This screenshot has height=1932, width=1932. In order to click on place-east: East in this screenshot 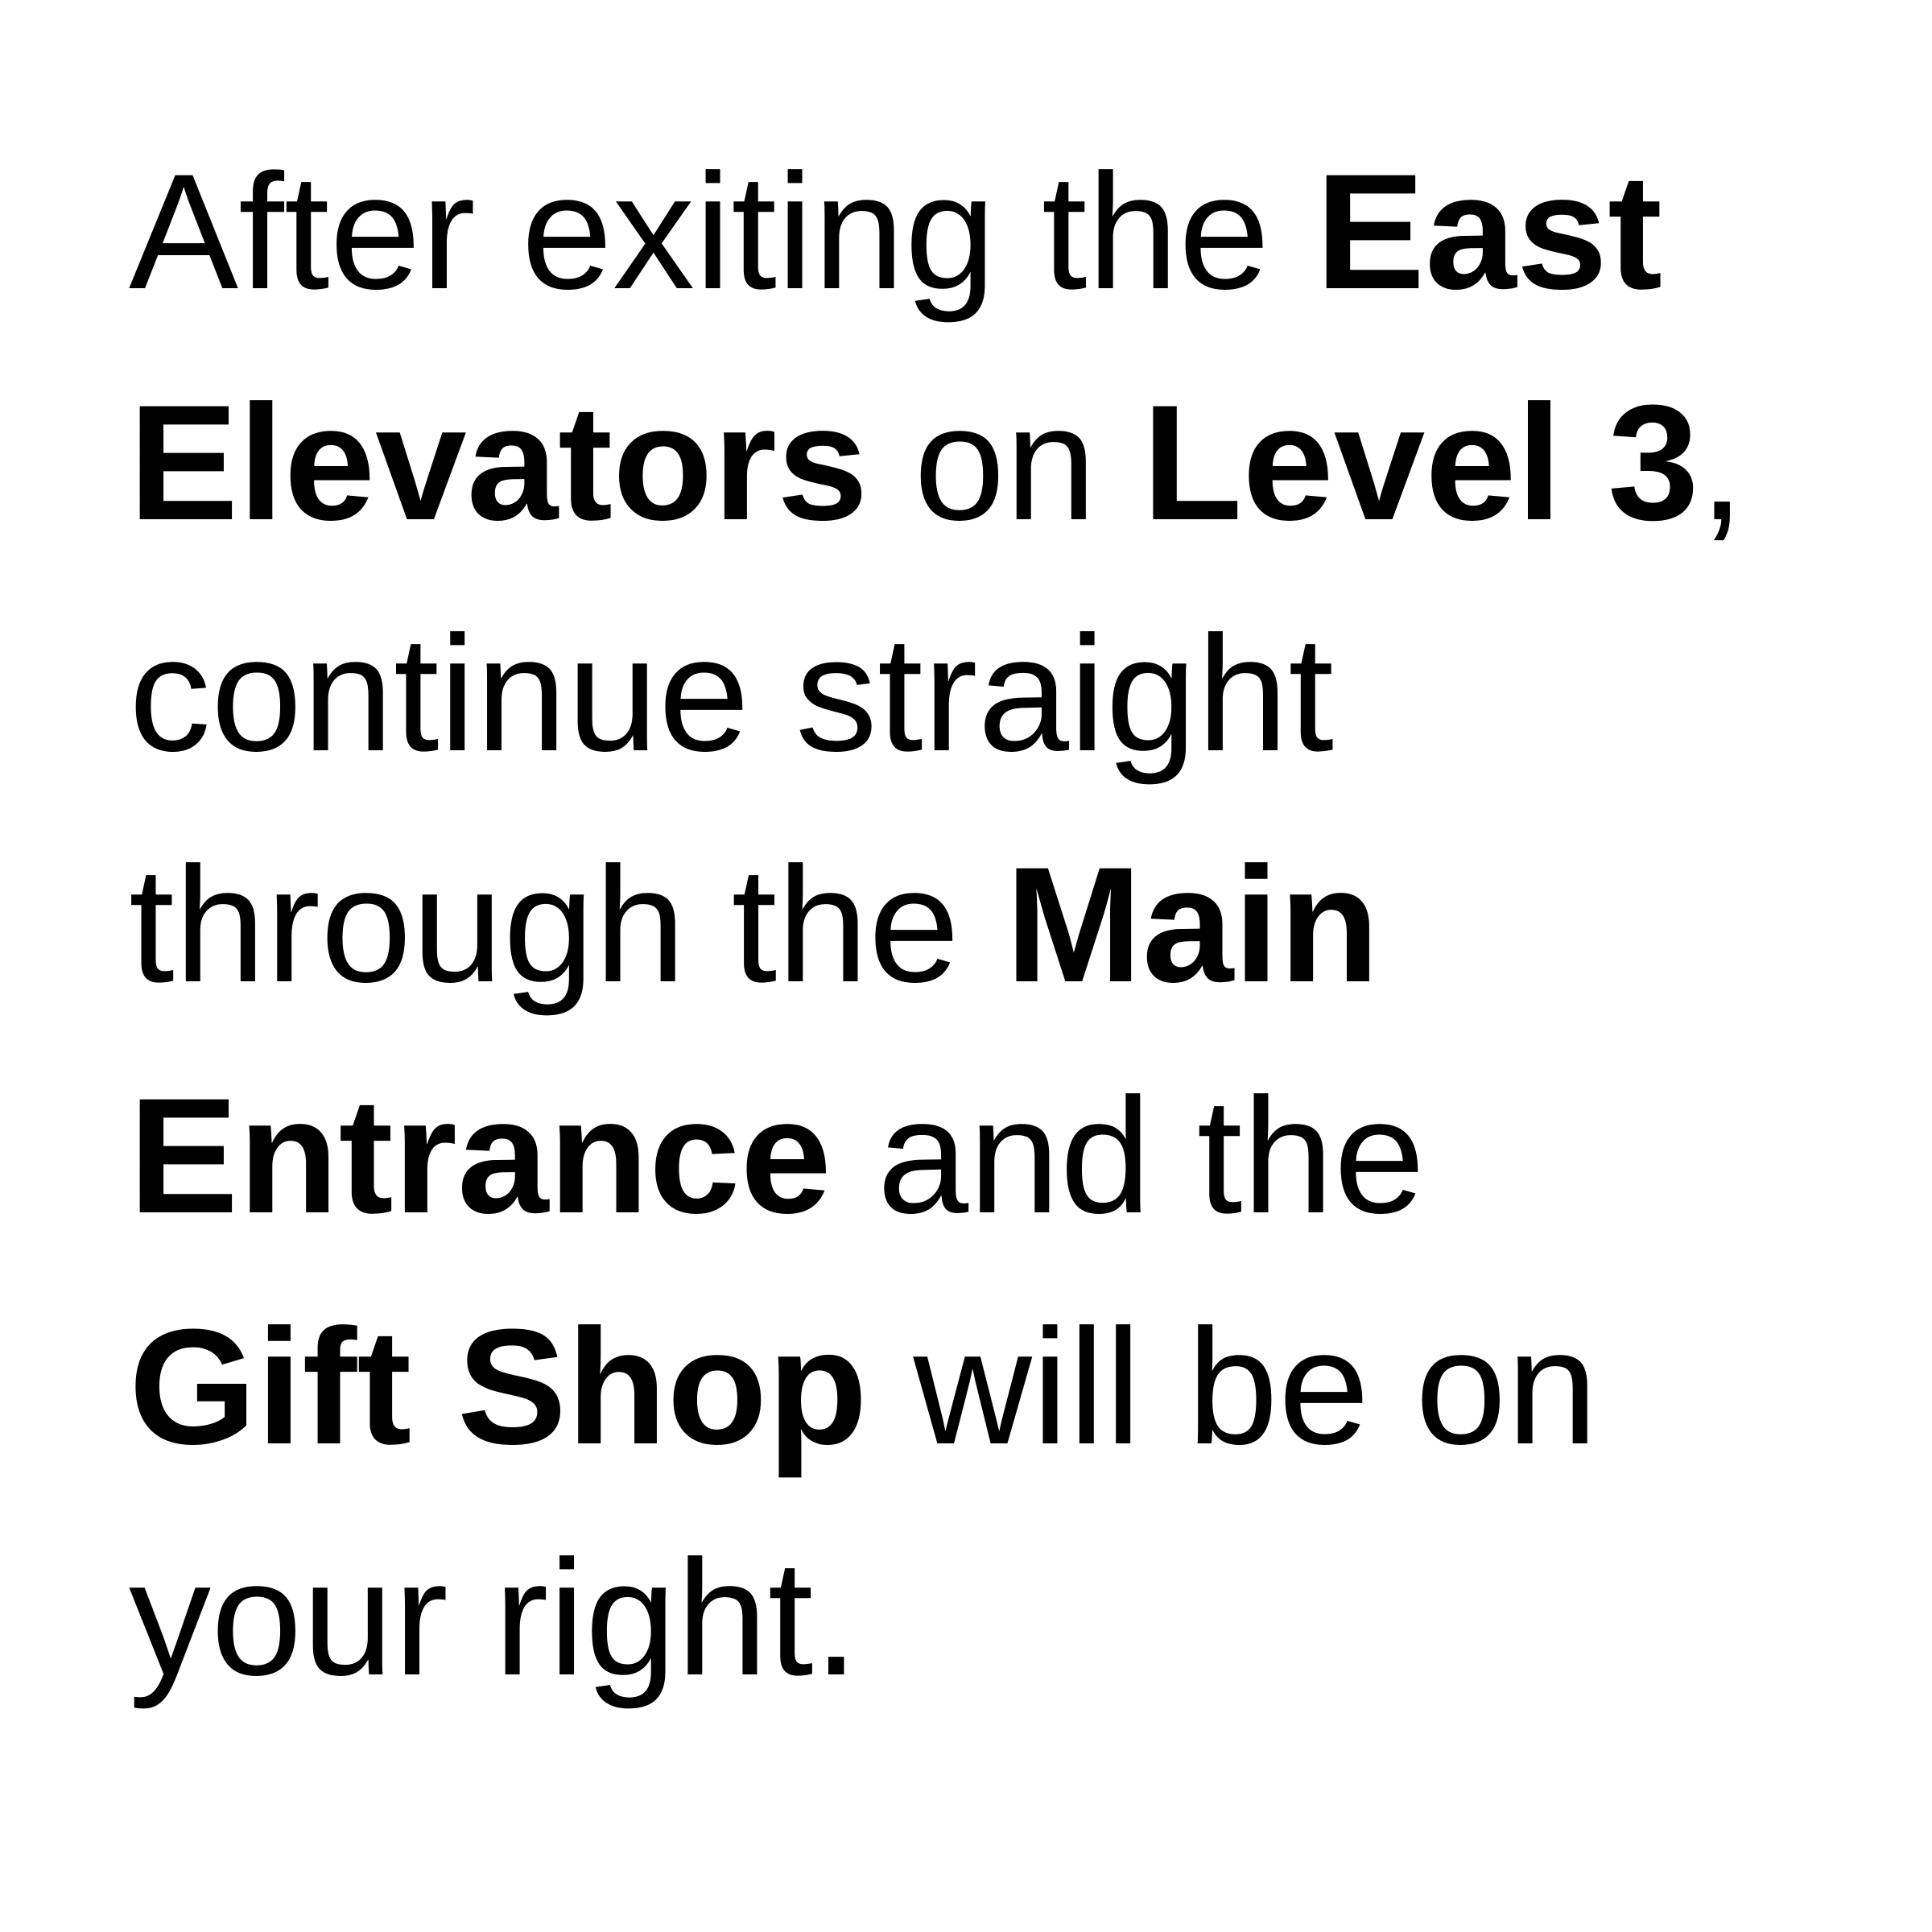, I will do `click(1489, 232)`.